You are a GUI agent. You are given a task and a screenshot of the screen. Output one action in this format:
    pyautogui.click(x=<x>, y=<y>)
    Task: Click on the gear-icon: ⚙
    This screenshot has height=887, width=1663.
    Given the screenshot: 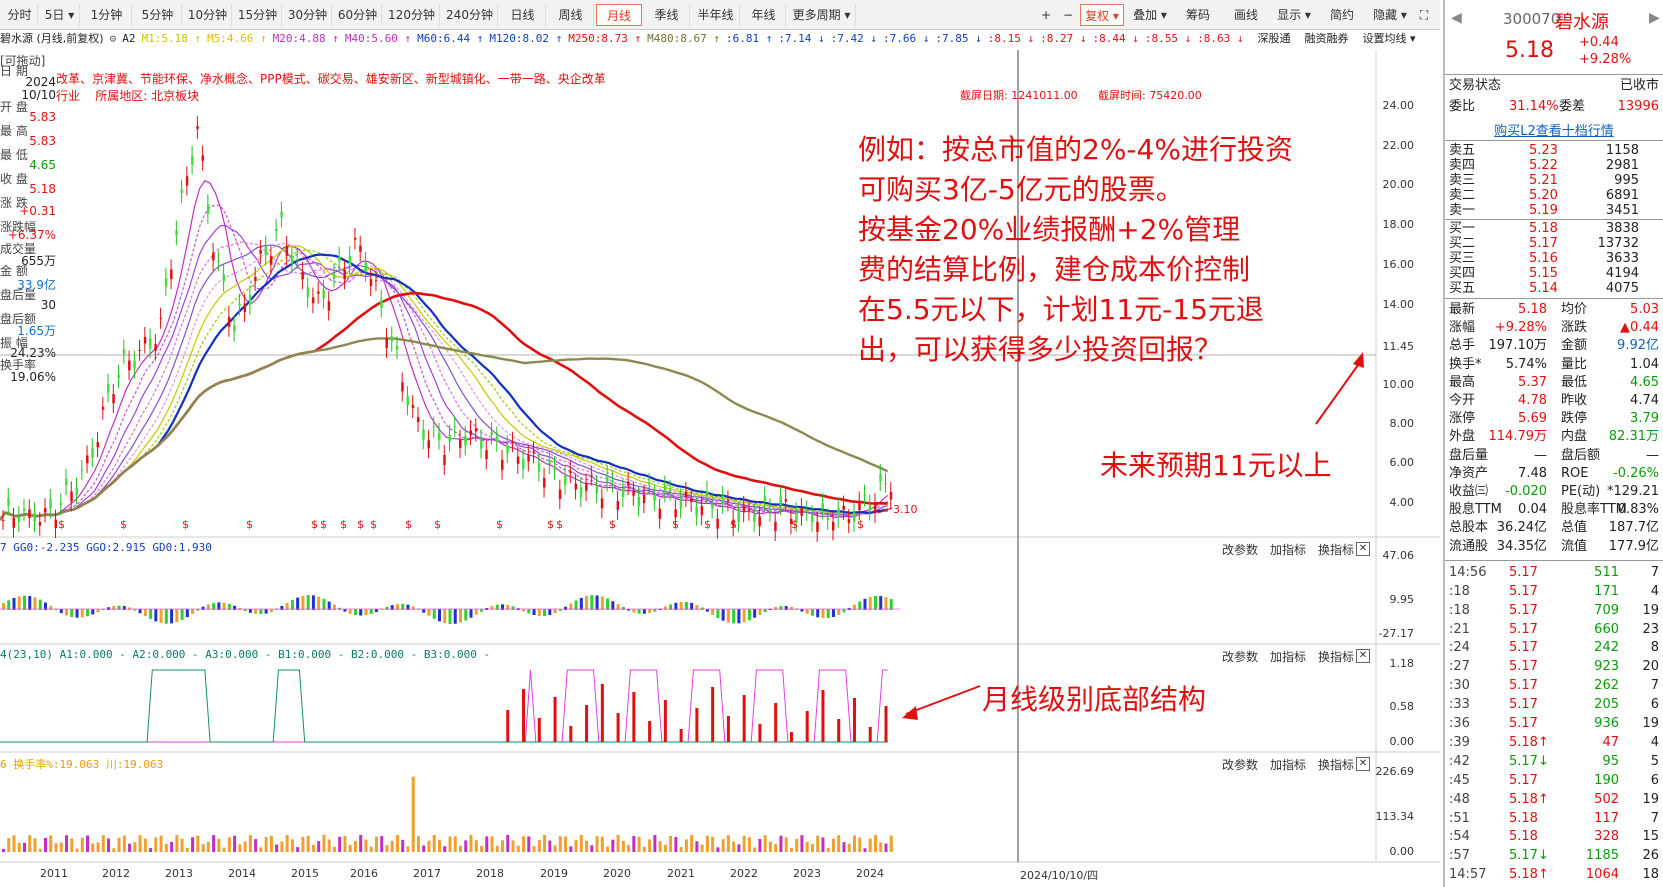 What is the action you would take?
    pyautogui.click(x=113, y=38)
    